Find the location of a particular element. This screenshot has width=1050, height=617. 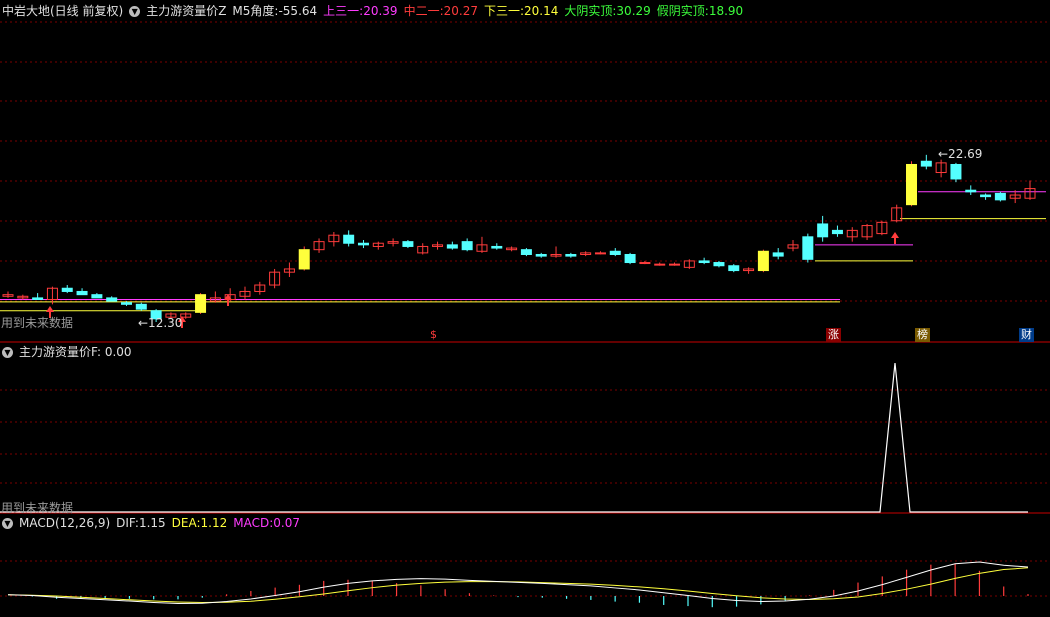

up3-value: 20.39 is located at coordinates (380, 11).